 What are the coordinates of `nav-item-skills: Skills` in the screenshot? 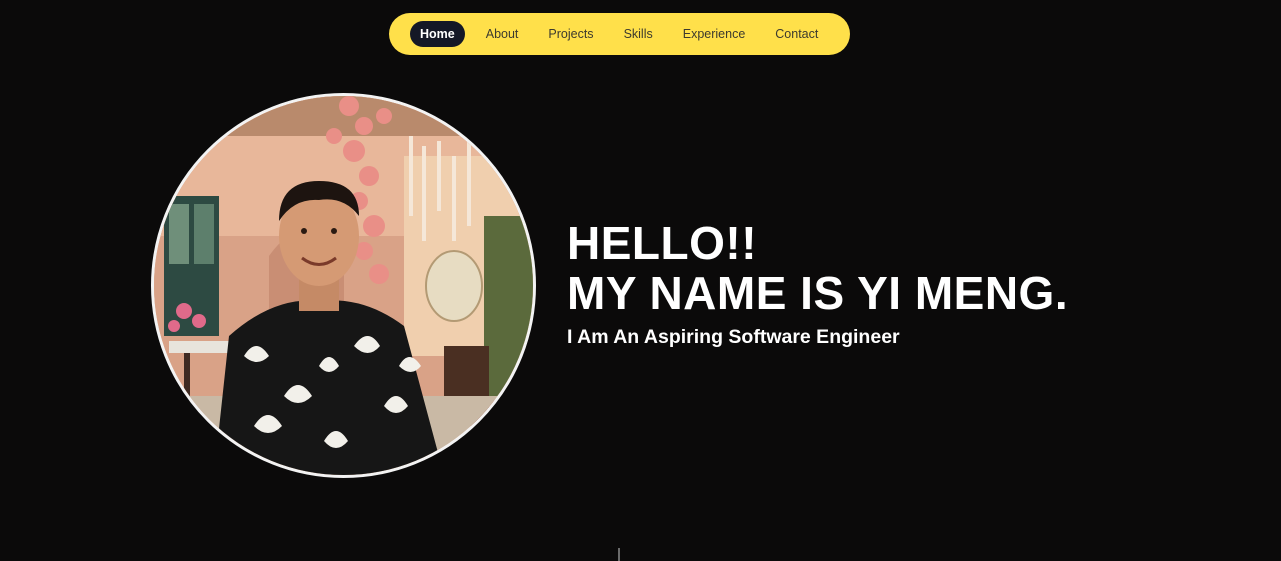 It's located at (638, 34).